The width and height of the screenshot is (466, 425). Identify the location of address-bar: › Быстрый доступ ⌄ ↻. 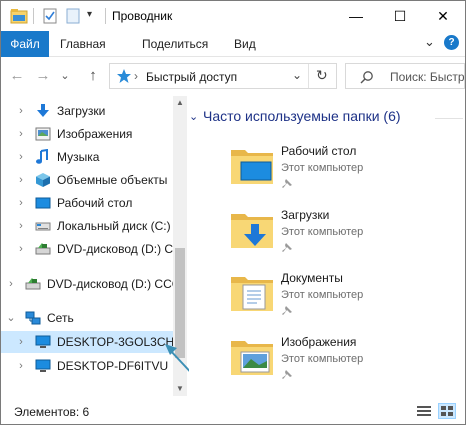
(223, 76).